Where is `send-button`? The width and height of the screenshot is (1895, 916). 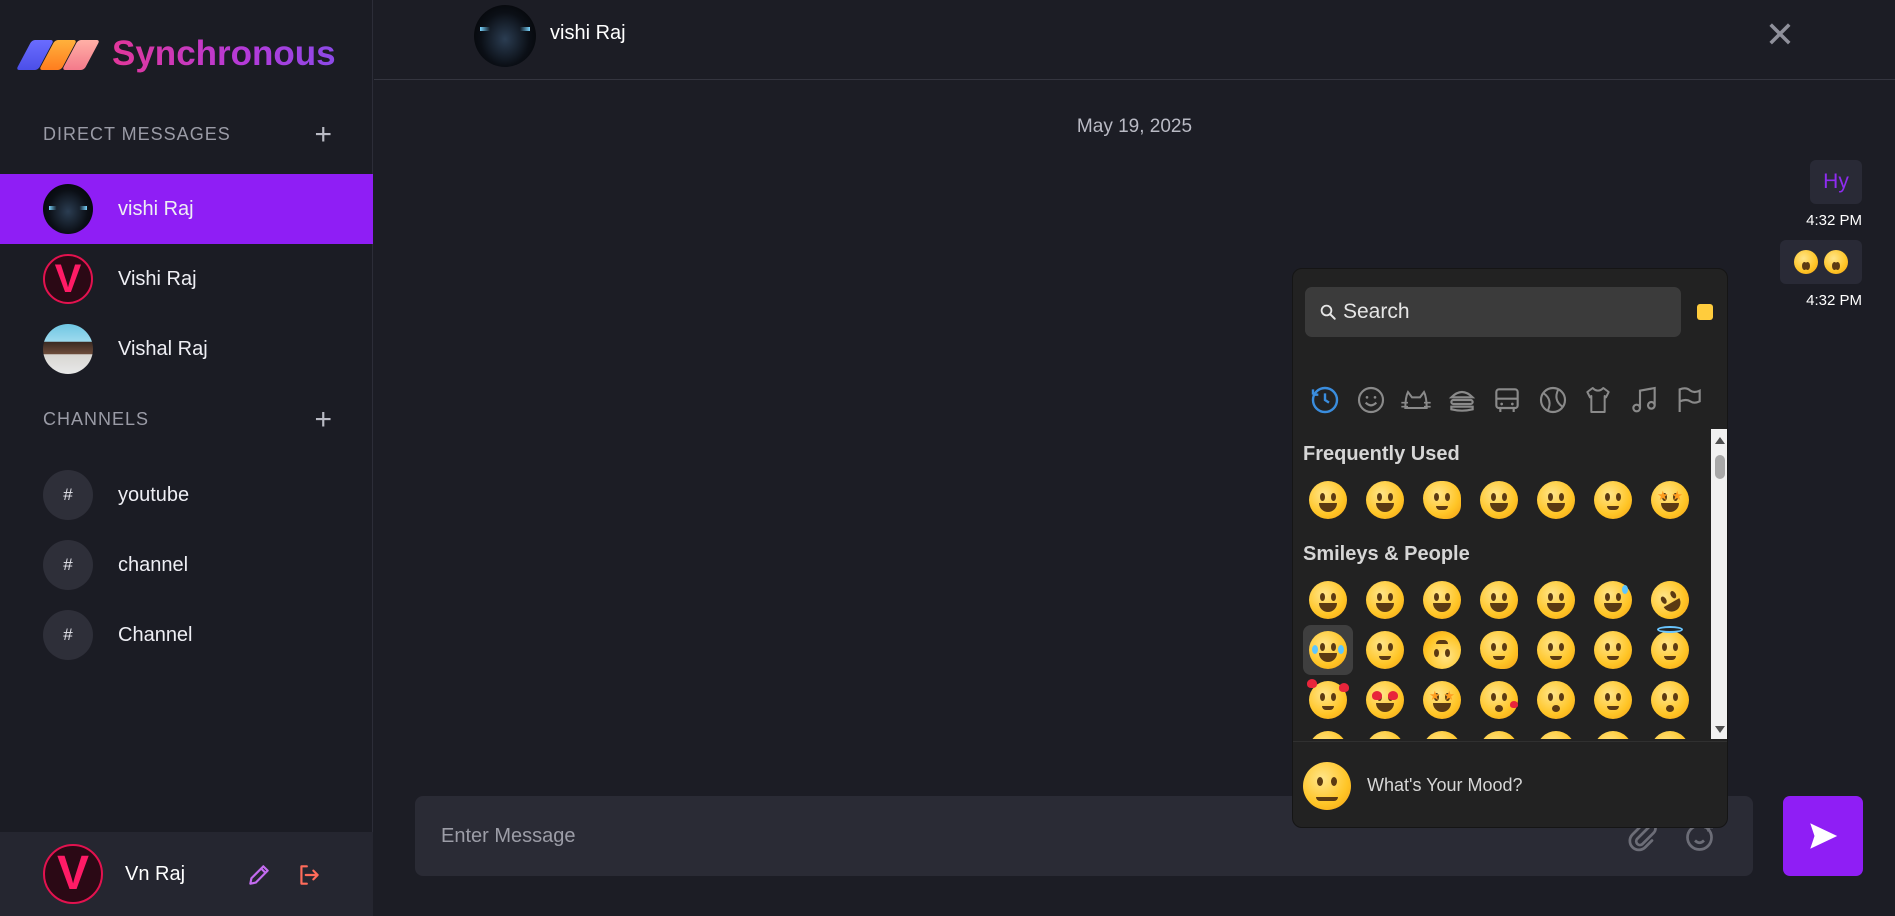
send-button is located at coordinates (1823, 836).